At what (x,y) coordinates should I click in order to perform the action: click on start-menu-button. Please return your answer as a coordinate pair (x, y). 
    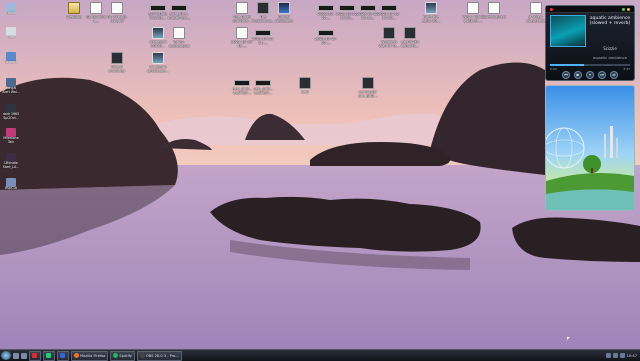
    Looking at the image, I should click on (6, 355).